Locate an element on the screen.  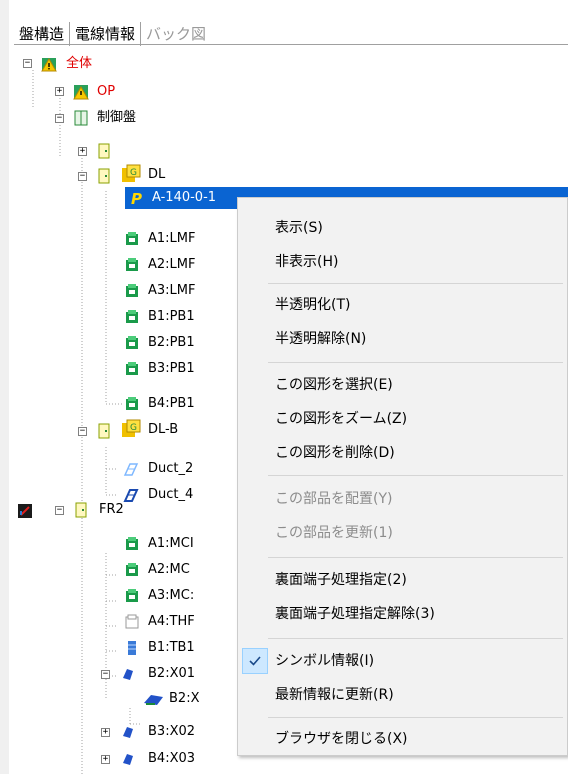
menu-item-label: この図形を削除(D) is located at coordinates (335, 453).